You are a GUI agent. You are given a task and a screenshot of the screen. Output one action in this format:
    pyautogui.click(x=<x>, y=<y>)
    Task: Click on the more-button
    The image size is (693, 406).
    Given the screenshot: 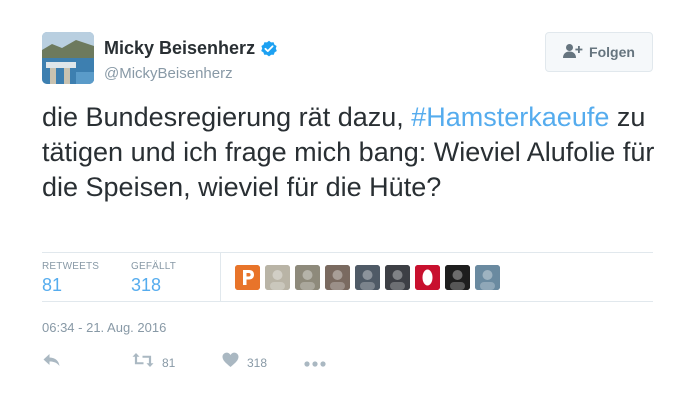 What is the action you would take?
    pyautogui.click(x=315, y=364)
    